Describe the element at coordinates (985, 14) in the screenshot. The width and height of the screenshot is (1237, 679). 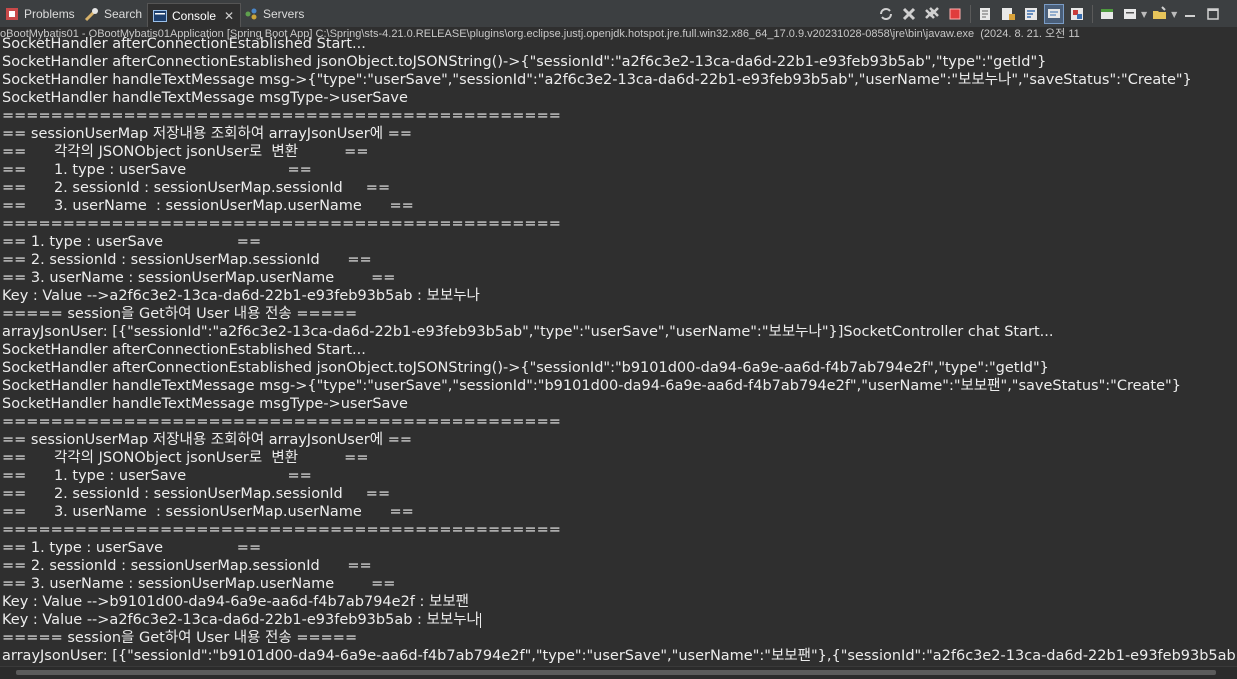
I see `clear-console-icon` at that location.